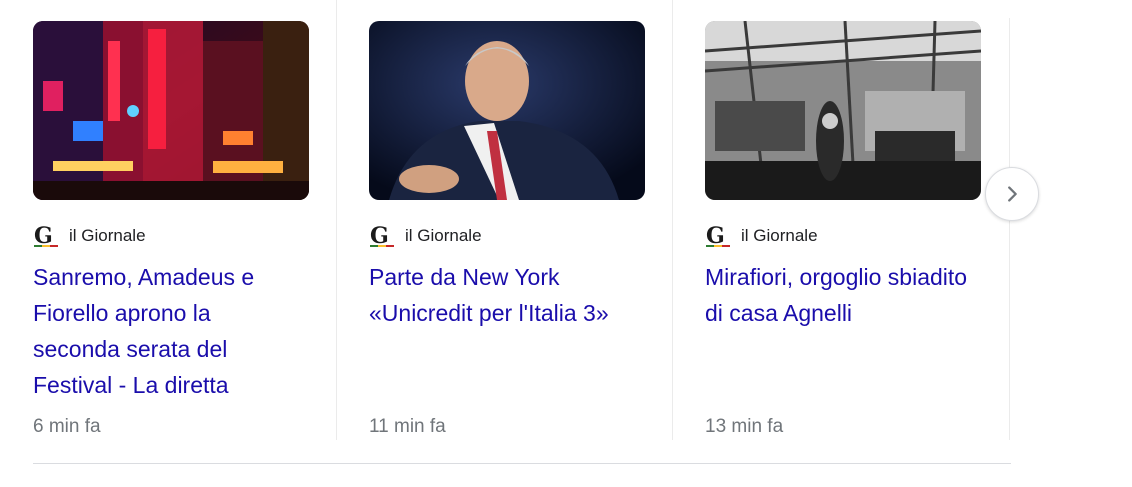 This screenshot has height=487, width=1132. I want to click on chevron-right-icon, so click(1012, 194).